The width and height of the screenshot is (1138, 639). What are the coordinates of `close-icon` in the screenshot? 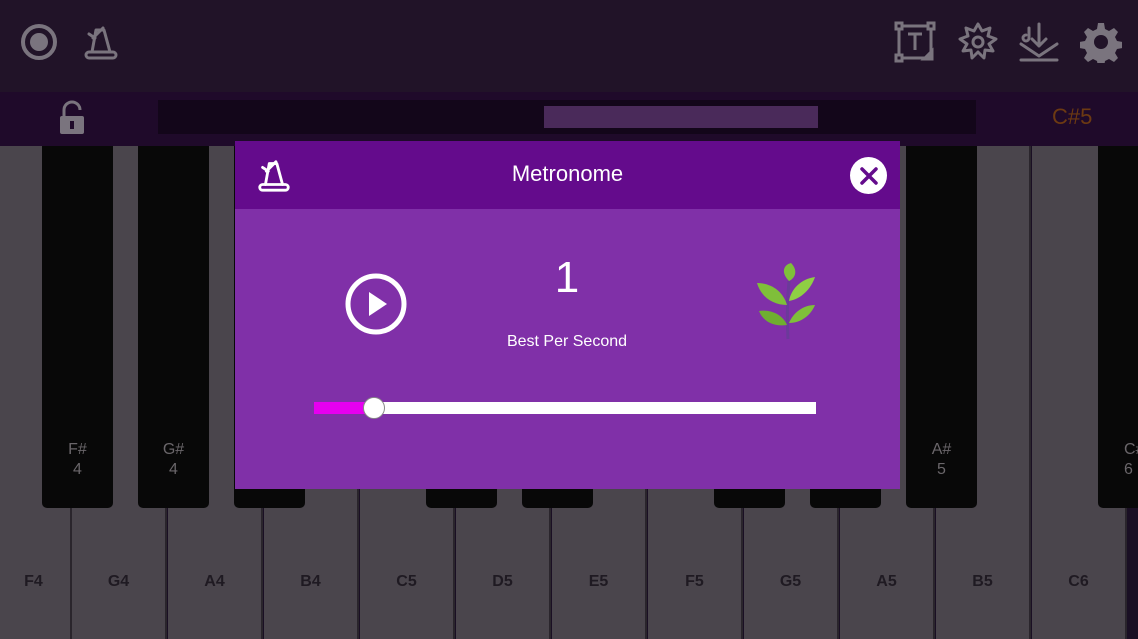 It's located at (868, 175).